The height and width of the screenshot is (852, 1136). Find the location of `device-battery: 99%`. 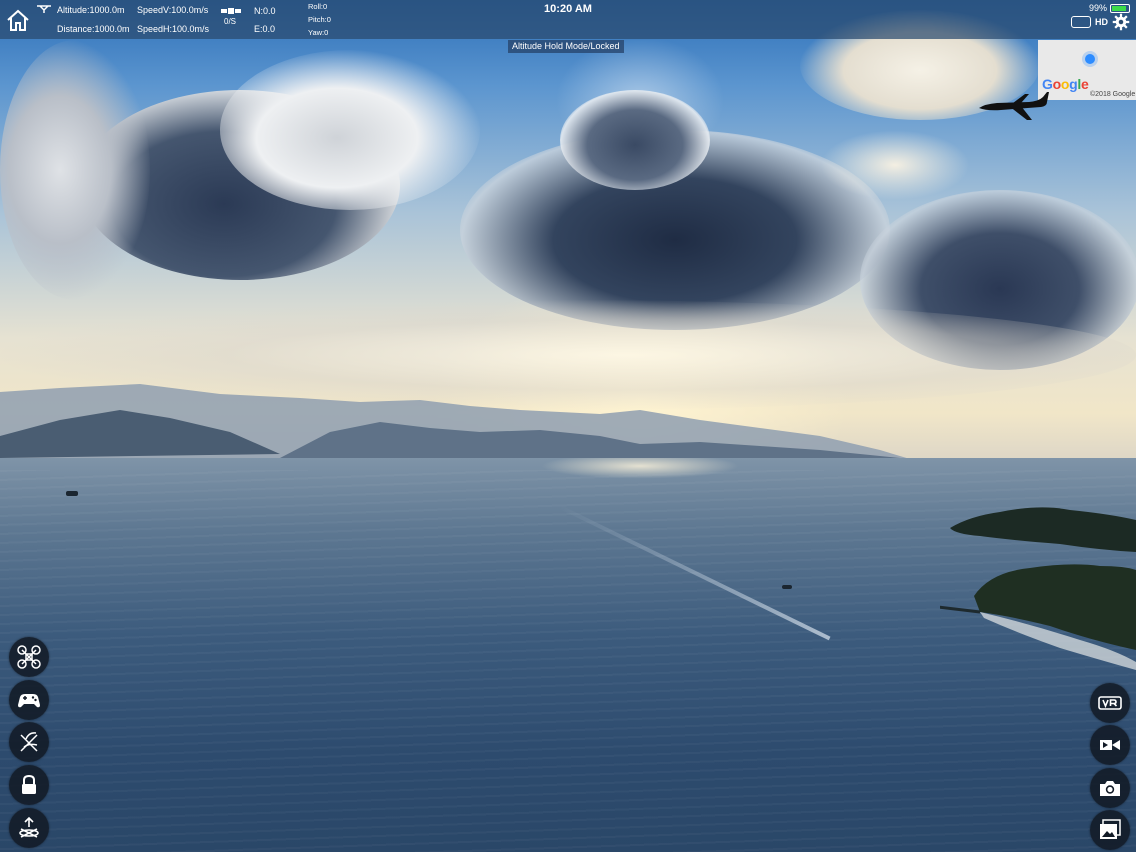

device-battery: 99% is located at coordinates (1109, 8).